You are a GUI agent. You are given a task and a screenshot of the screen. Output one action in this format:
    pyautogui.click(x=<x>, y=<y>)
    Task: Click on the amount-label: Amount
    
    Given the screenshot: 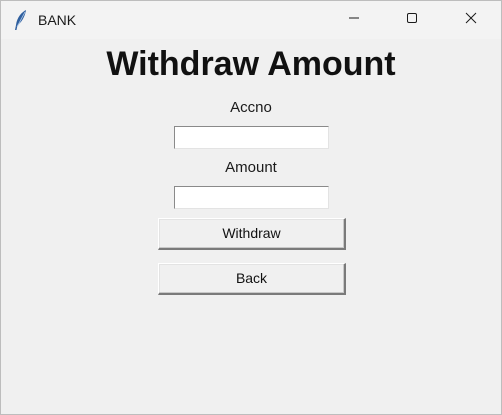 What is the action you would take?
    pyautogui.click(x=251, y=167)
    